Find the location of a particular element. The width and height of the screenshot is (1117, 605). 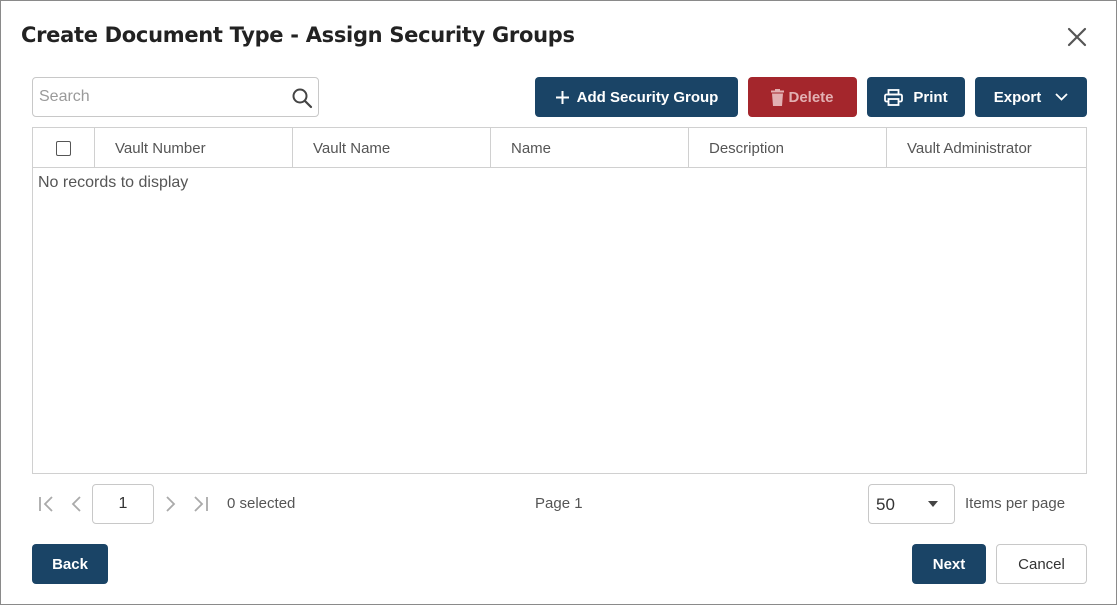

page-size-dropdown: 50 is located at coordinates (911, 504).